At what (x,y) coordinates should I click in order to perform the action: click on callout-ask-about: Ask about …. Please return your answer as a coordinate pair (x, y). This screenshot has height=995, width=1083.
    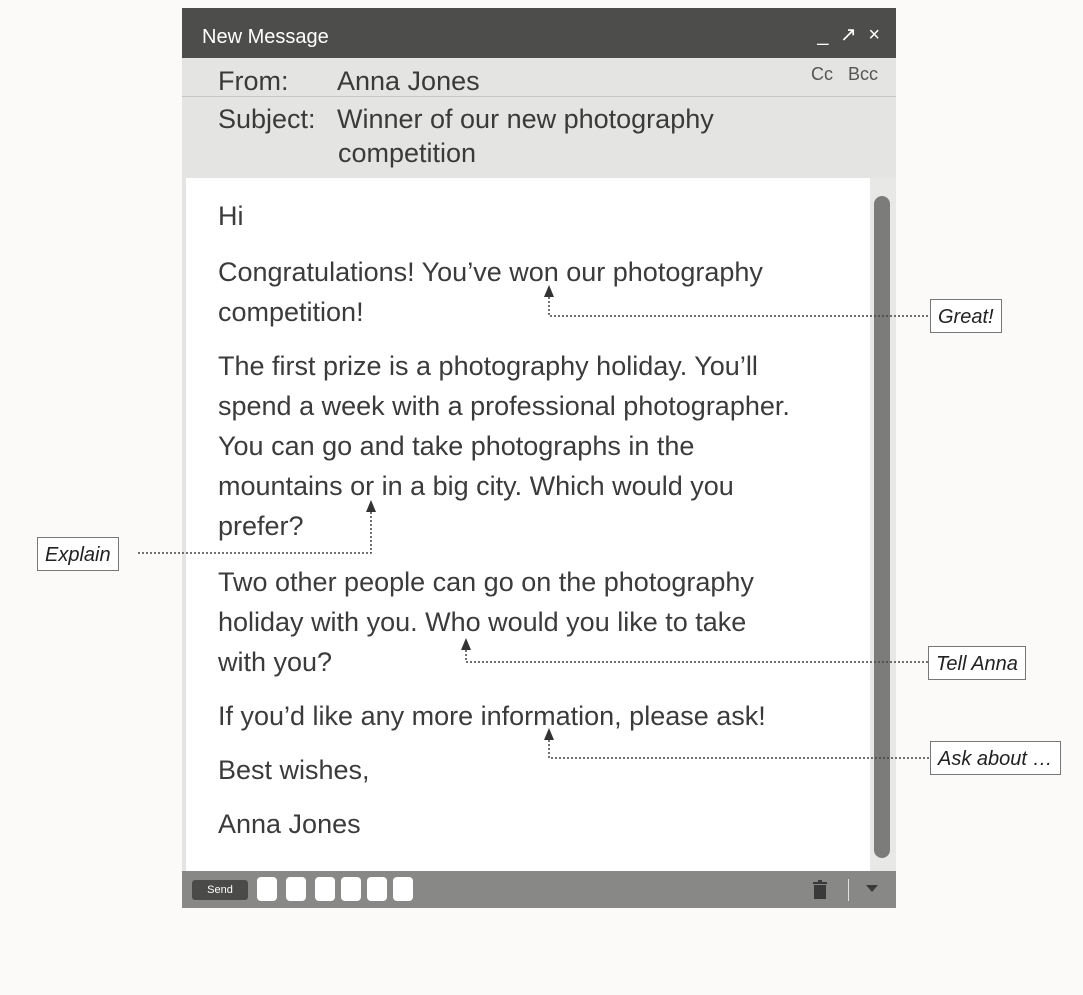
    Looking at the image, I should click on (995, 758).